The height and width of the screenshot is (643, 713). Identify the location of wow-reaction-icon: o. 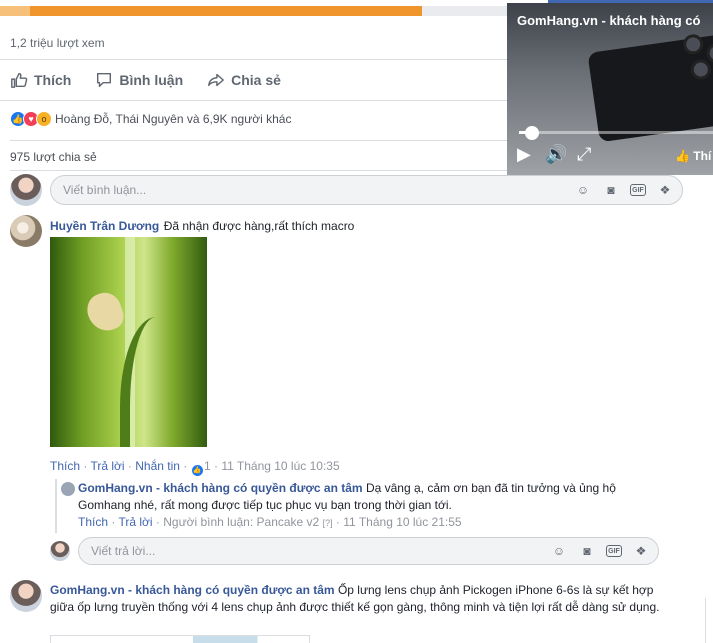
(44, 119).